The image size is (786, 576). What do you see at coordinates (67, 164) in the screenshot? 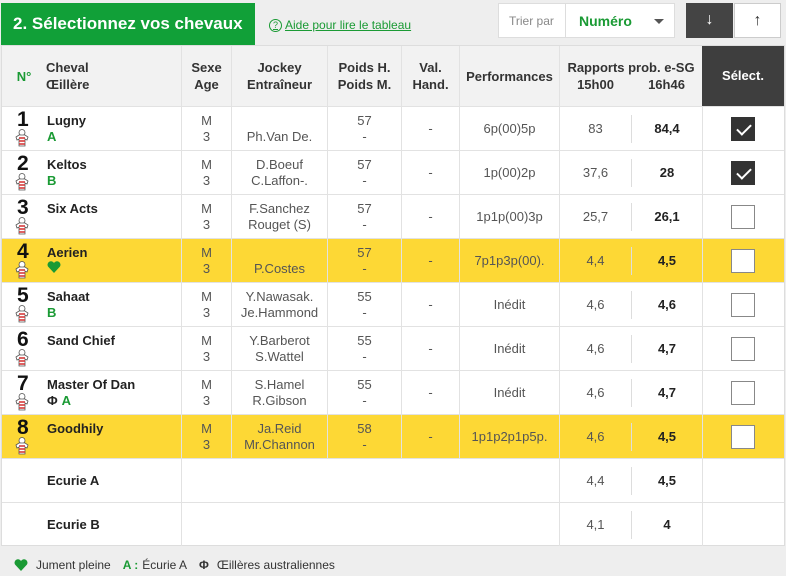
I see `horse-name: Keltos` at bounding box center [67, 164].